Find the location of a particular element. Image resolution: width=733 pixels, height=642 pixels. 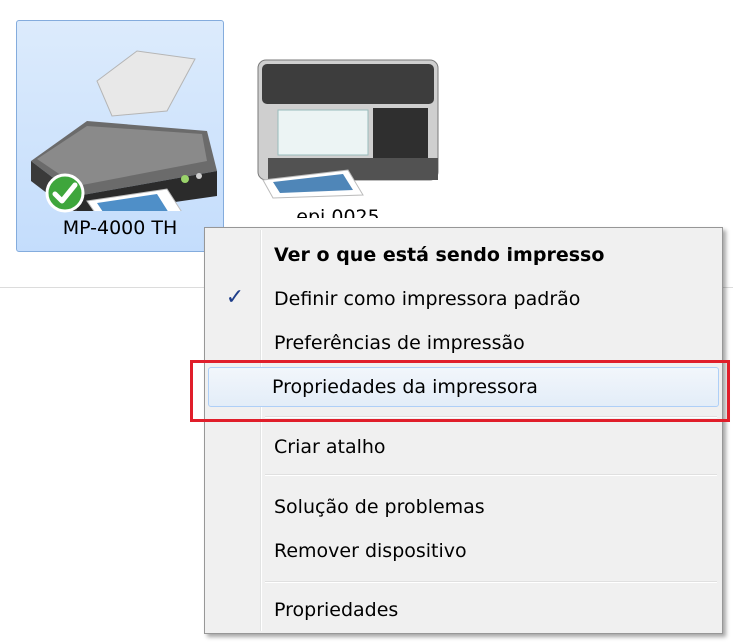

menu-item-label: Solução de problemas is located at coordinates (379, 507).